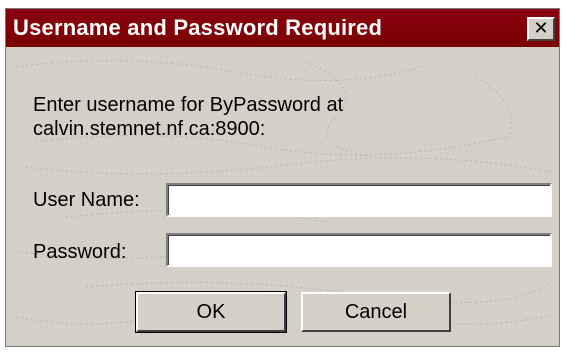 Image resolution: width=566 pixels, height=353 pixels. I want to click on password-label: Password:, so click(80, 252).